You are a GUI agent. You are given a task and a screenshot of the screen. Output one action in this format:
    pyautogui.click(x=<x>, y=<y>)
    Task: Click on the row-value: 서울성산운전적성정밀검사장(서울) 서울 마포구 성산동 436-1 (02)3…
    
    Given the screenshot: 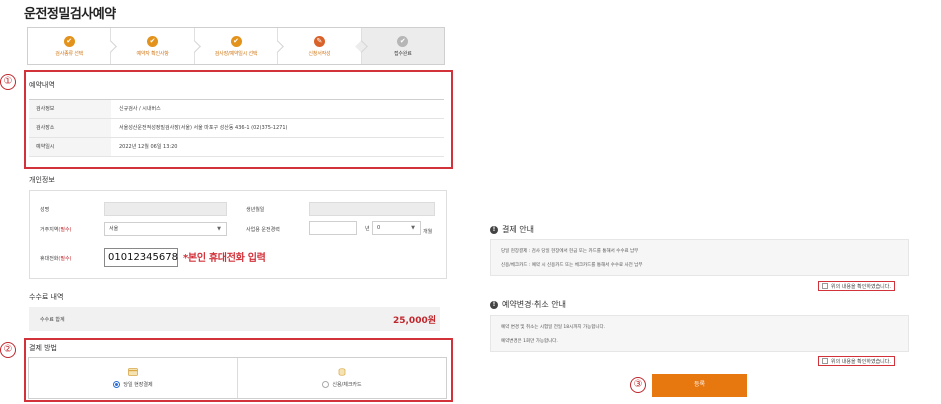 What is the action you would take?
    pyautogui.click(x=203, y=128)
    